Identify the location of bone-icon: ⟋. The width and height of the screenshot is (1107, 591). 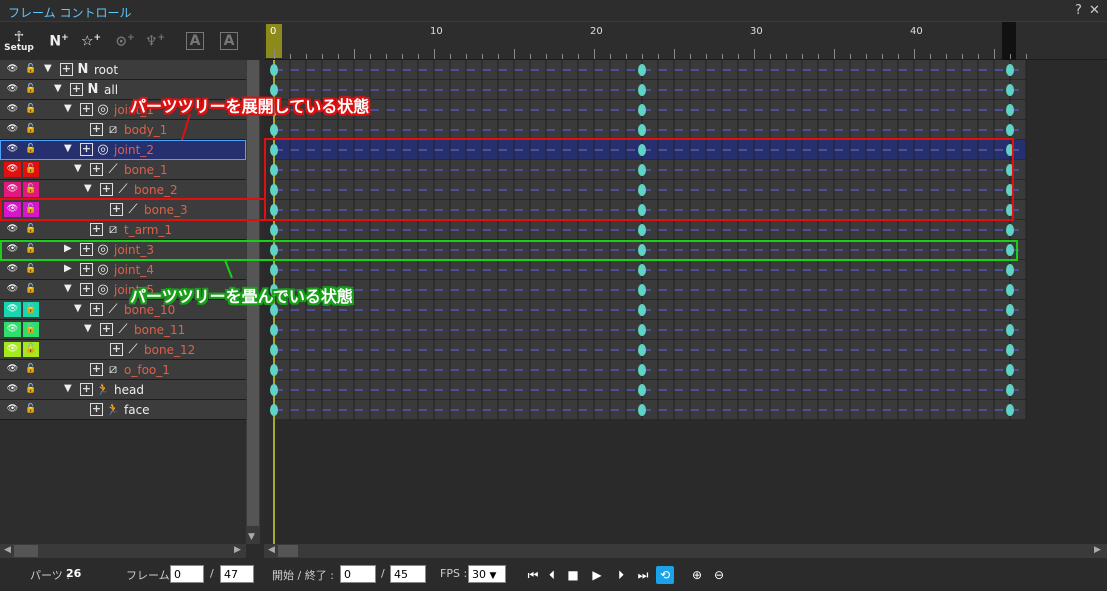
(123, 329).